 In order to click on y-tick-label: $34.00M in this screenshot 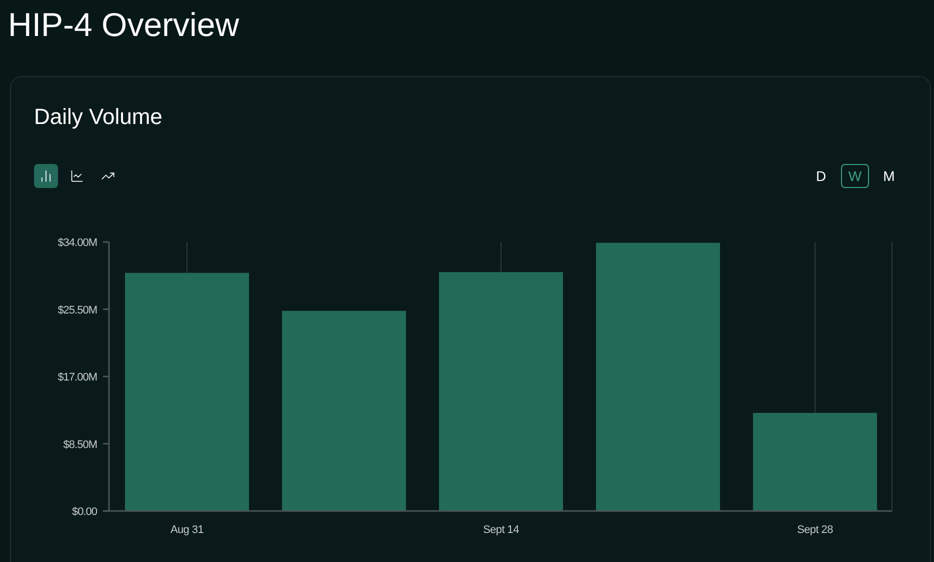, I will do `click(77, 243)`.